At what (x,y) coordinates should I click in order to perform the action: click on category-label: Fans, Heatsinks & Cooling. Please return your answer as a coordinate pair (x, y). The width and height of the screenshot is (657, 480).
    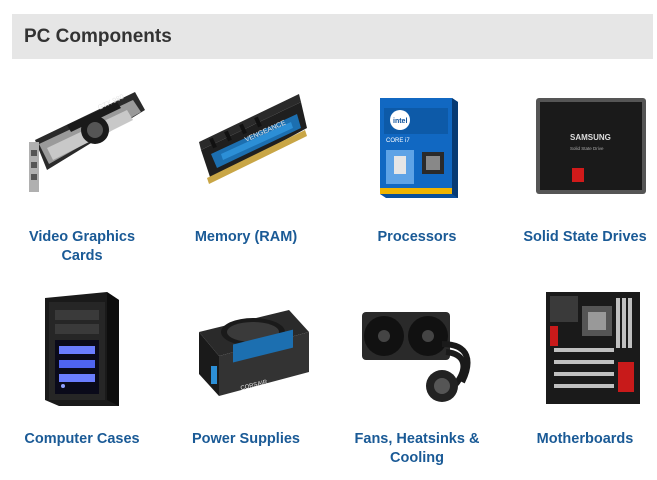
    Looking at the image, I should click on (417, 449).